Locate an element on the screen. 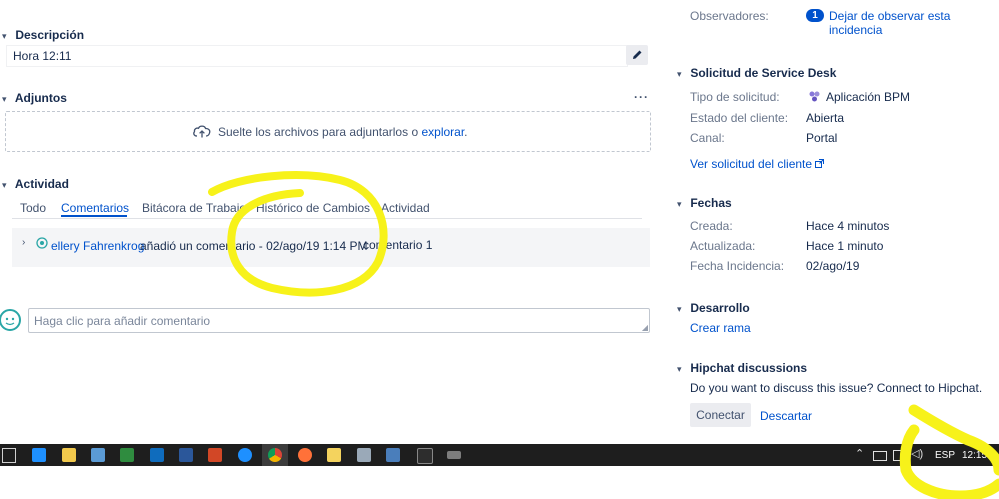 The height and width of the screenshot is (499, 999). updated-label: Actualizada: is located at coordinates (723, 246).